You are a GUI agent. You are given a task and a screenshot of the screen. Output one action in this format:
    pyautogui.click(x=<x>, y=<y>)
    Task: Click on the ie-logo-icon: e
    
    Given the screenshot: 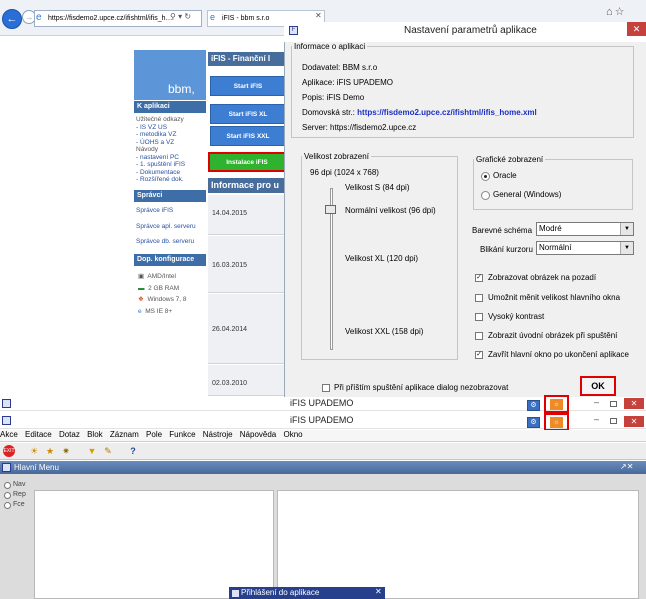 What is the action you would take?
    pyautogui.click(x=39, y=17)
    